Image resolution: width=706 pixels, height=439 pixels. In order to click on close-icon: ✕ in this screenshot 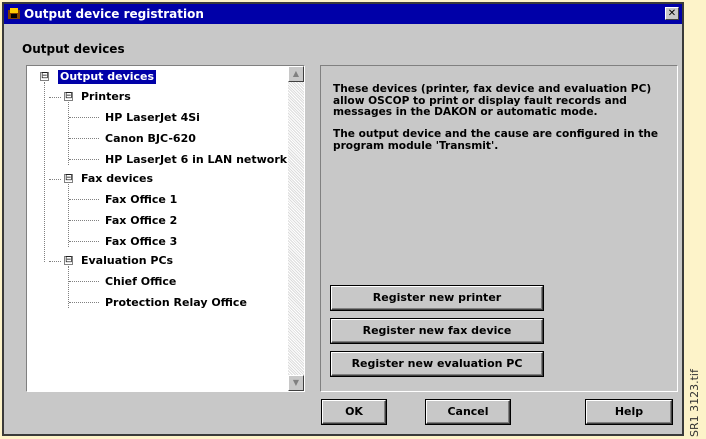, I will do `click(672, 13)`.